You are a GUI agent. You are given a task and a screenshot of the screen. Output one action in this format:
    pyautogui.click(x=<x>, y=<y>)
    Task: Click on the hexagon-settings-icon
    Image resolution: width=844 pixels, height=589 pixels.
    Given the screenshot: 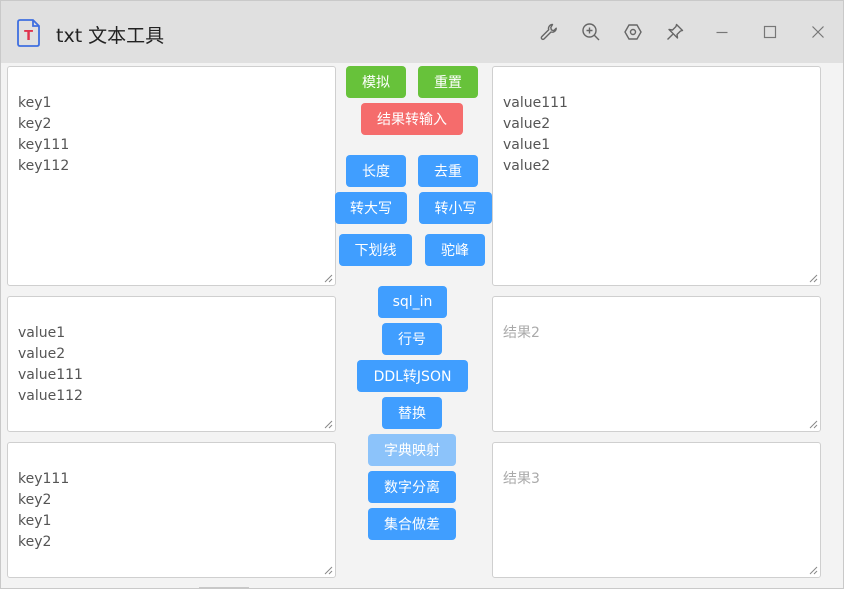 What is the action you would take?
    pyautogui.click(x=633, y=32)
    